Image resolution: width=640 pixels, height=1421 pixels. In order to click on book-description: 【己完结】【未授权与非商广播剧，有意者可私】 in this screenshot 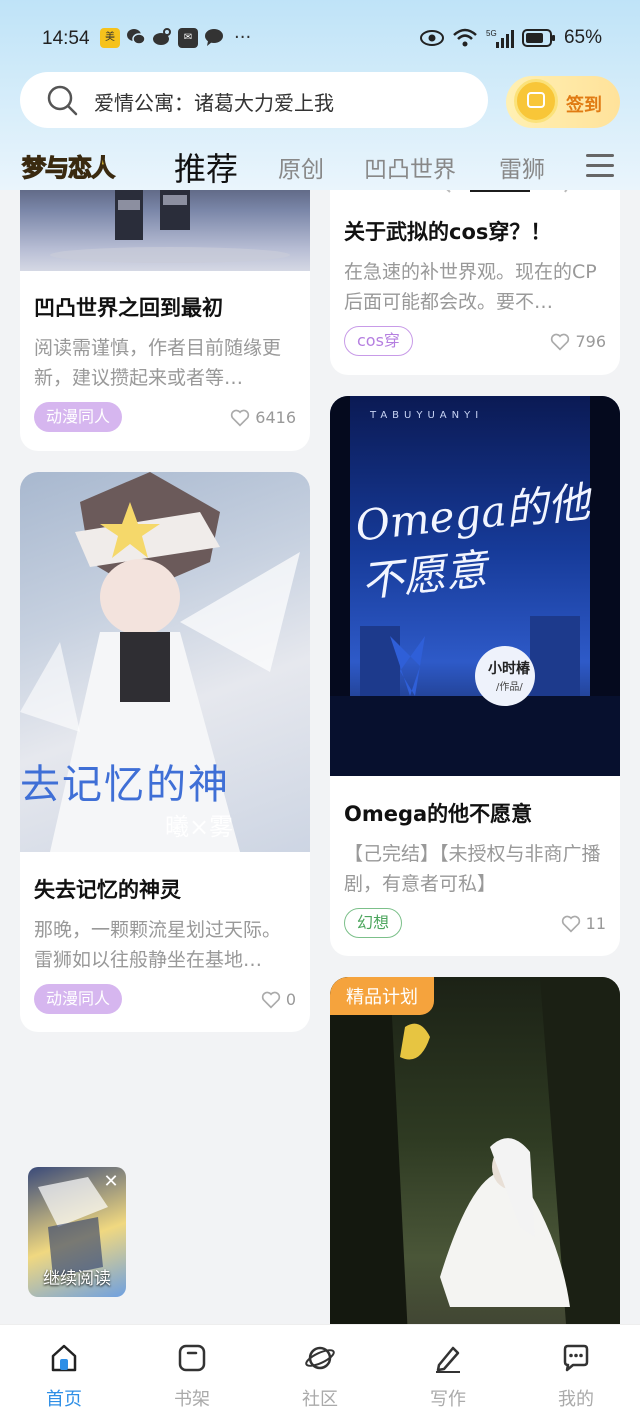, I will do `click(472, 869)`.